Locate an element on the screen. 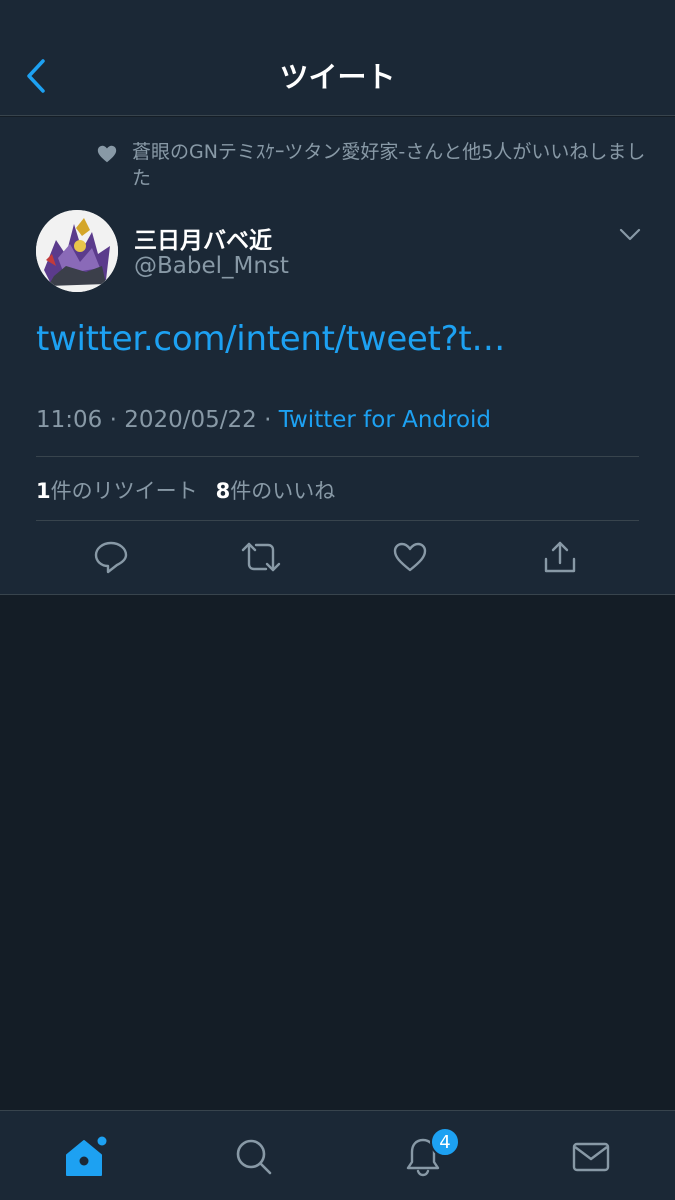 This screenshot has width=675, height=1200. tweet-source: Twitter for Android is located at coordinates (385, 420).